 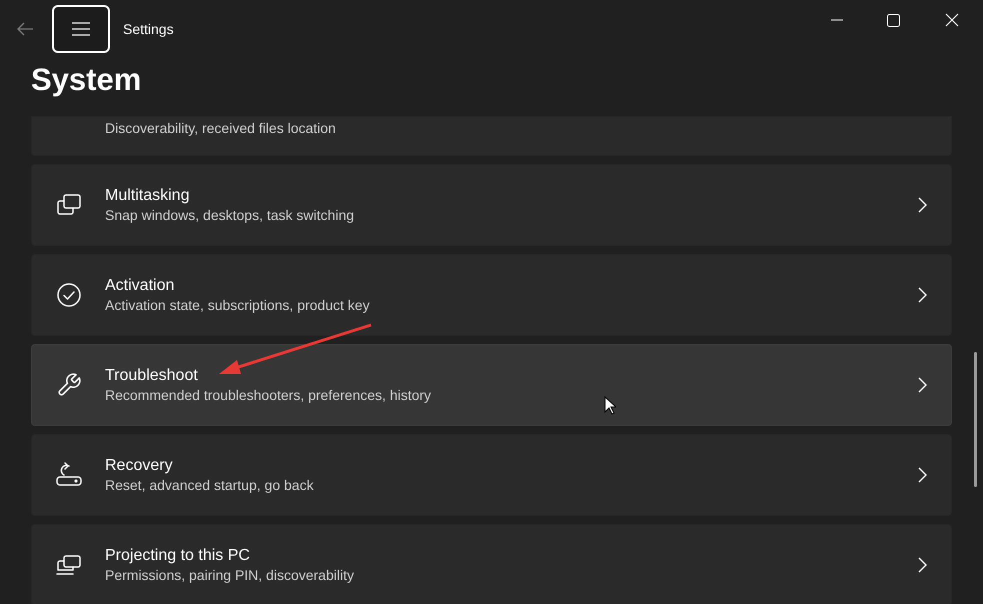 What do you see at coordinates (610, 405) in the screenshot?
I see `mouse-cursor-icon` at bounding box center [610, 405].